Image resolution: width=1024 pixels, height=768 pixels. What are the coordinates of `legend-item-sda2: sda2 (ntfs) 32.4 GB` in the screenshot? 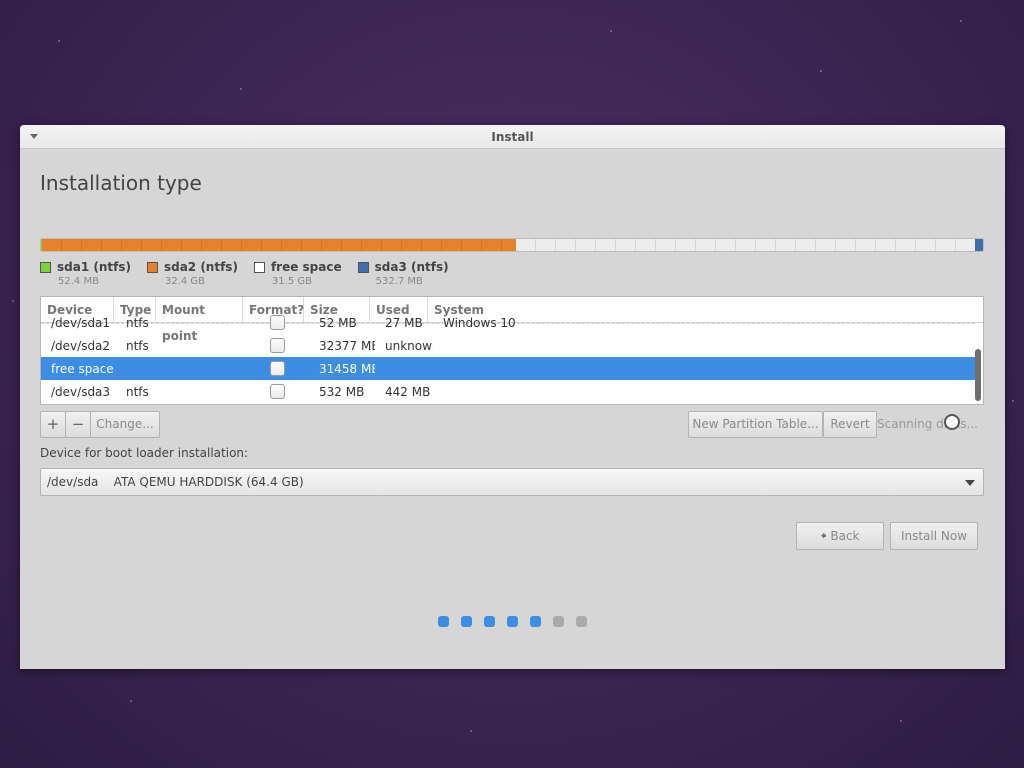 It's located at (192, 273).